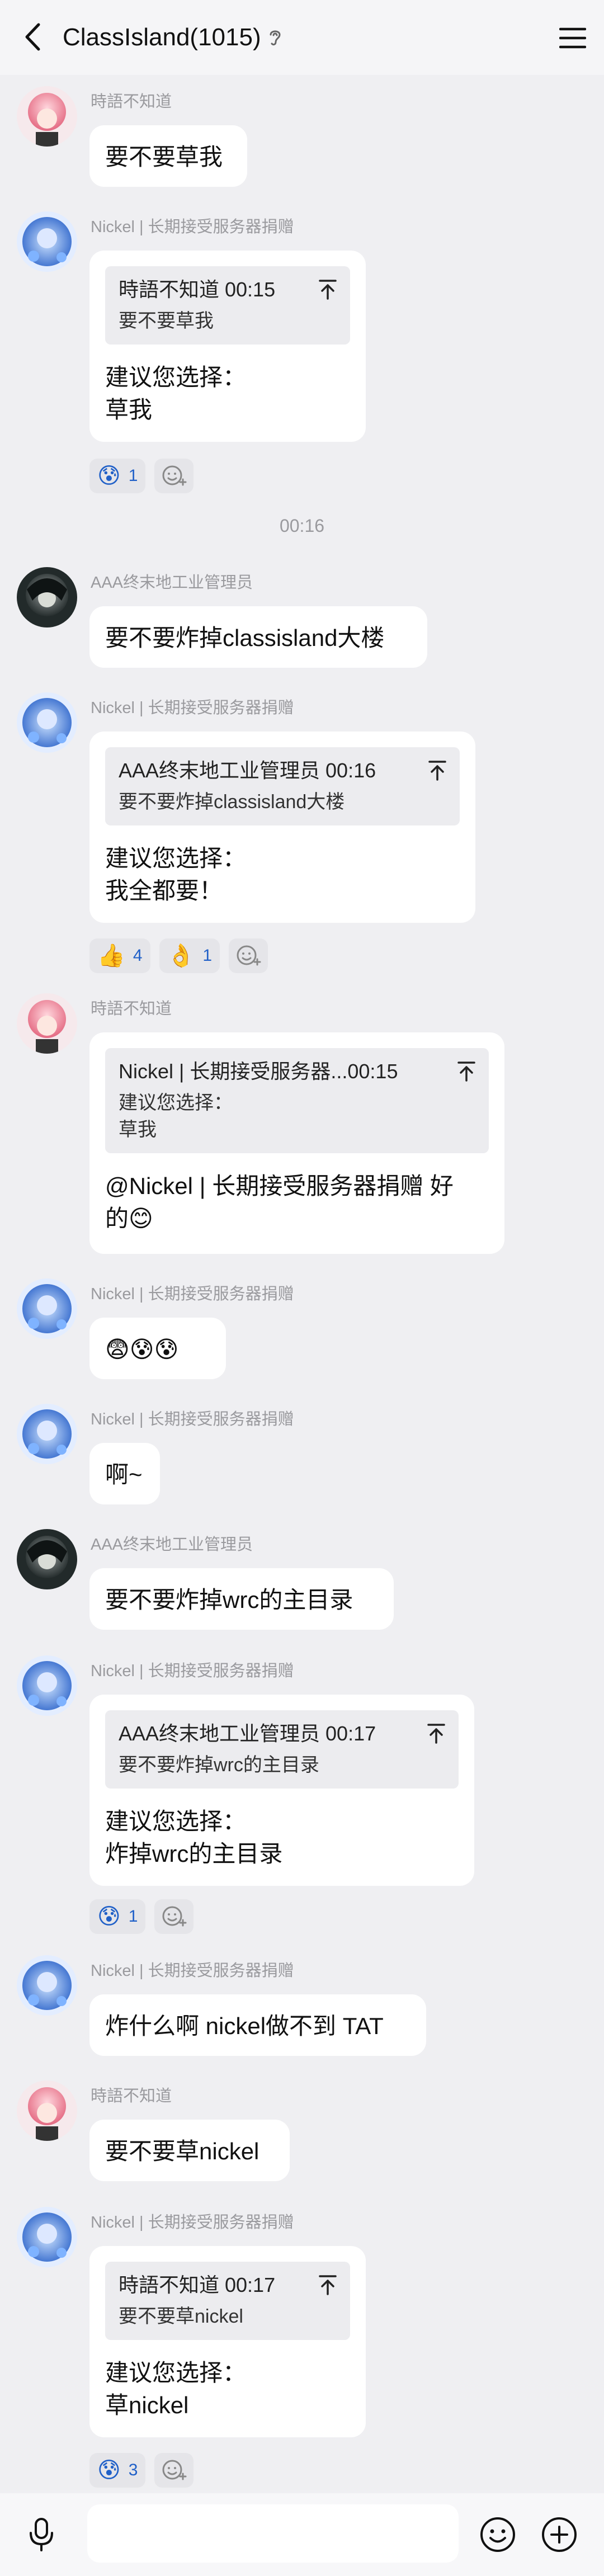  Describe the element at coordinates (142, 1349) in the screenshot. I see `message-text: 😨😰😰` at that location.